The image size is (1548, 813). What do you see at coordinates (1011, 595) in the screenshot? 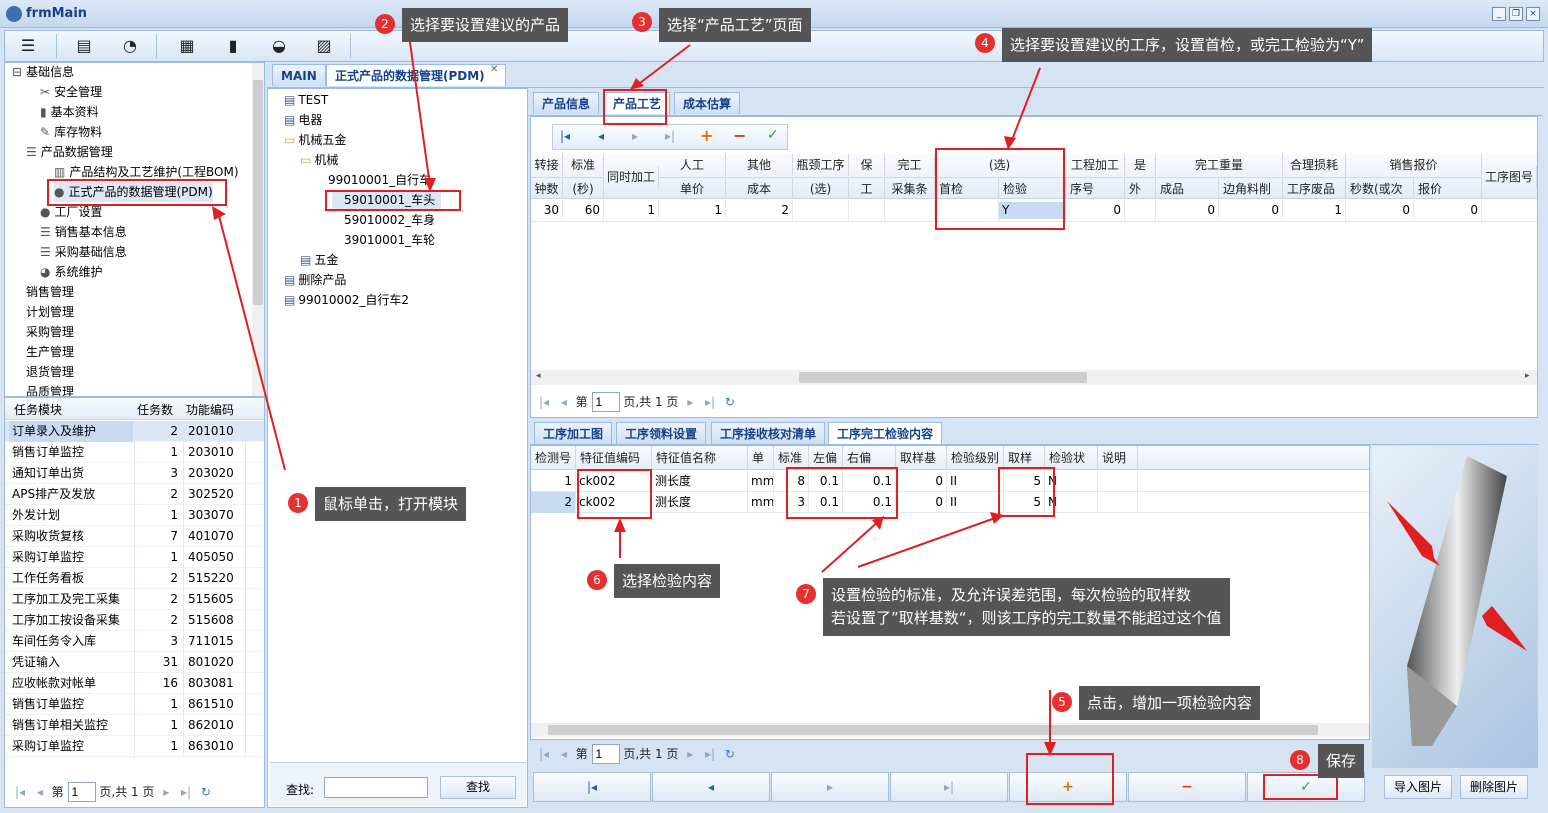
I see `callout-7-line1: 设置检验的标准，及允许误差范围，每次检验的取样数` at bounding box center [1011, 595].